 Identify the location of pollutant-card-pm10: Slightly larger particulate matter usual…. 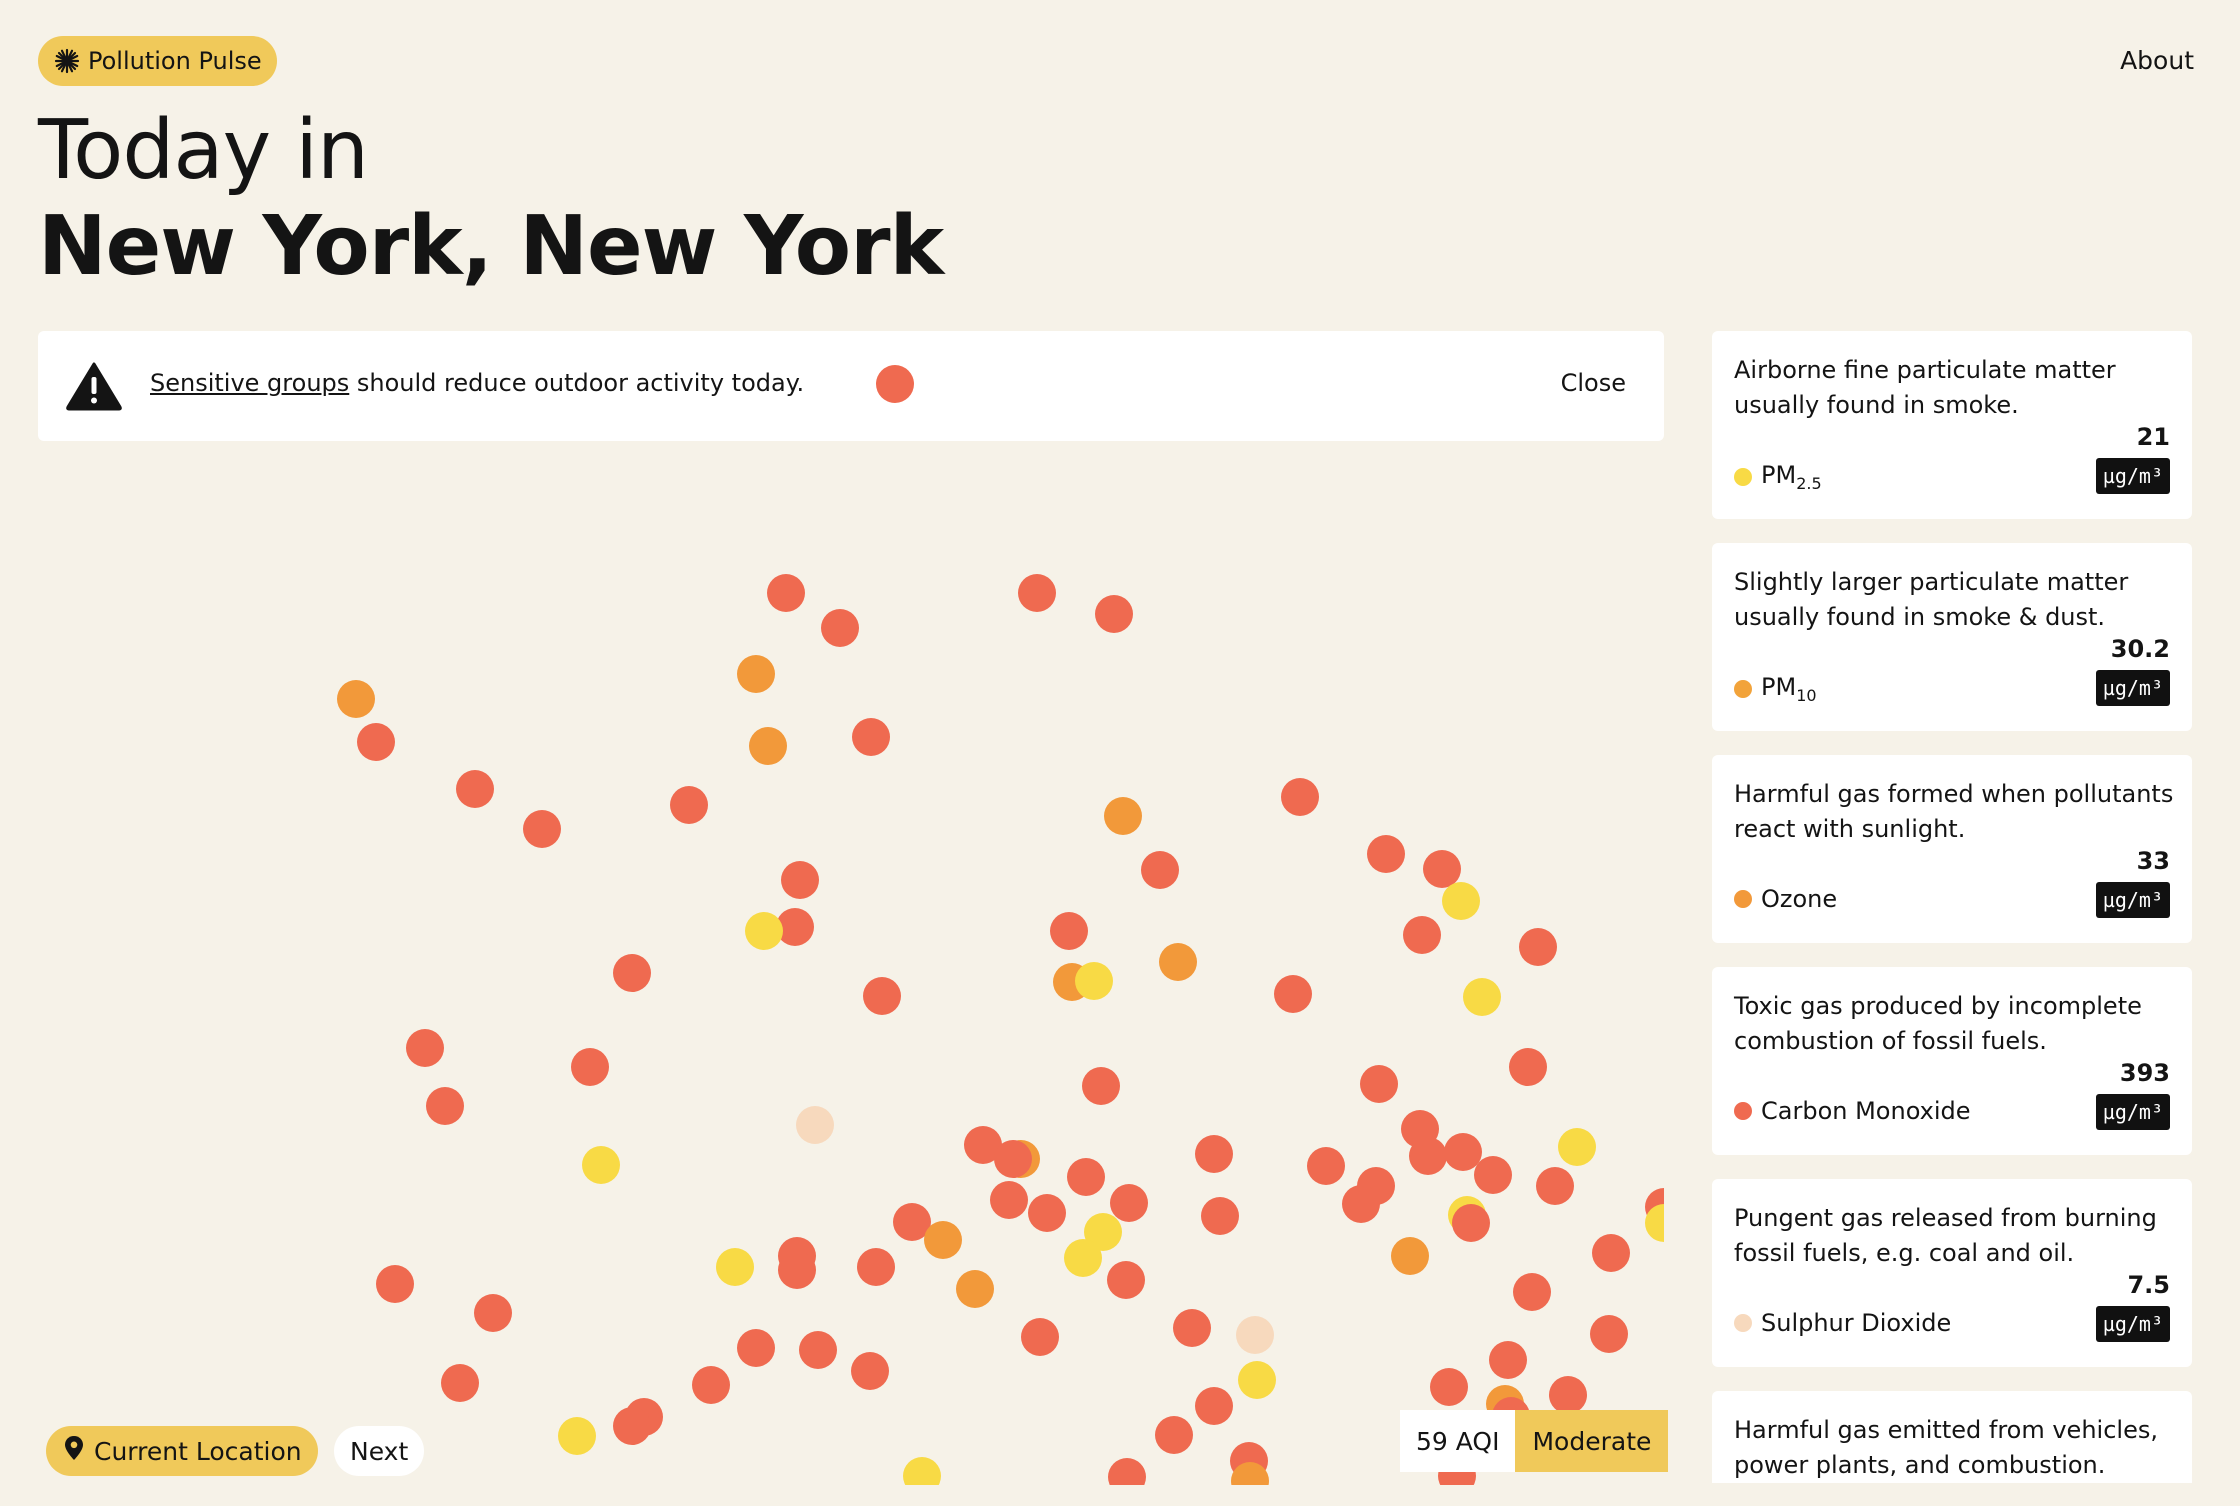
(1952, 637).